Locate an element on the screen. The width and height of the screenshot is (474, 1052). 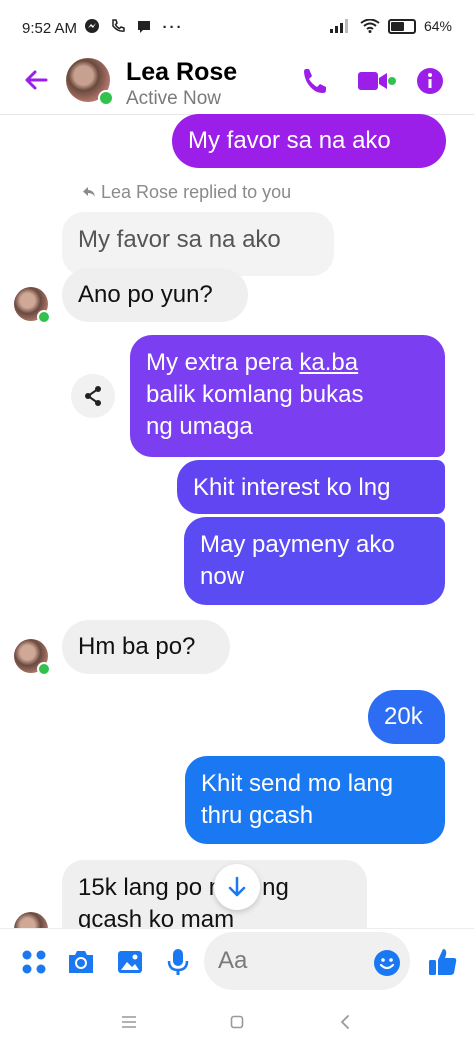
share-button is located at coordinates (93, 396).